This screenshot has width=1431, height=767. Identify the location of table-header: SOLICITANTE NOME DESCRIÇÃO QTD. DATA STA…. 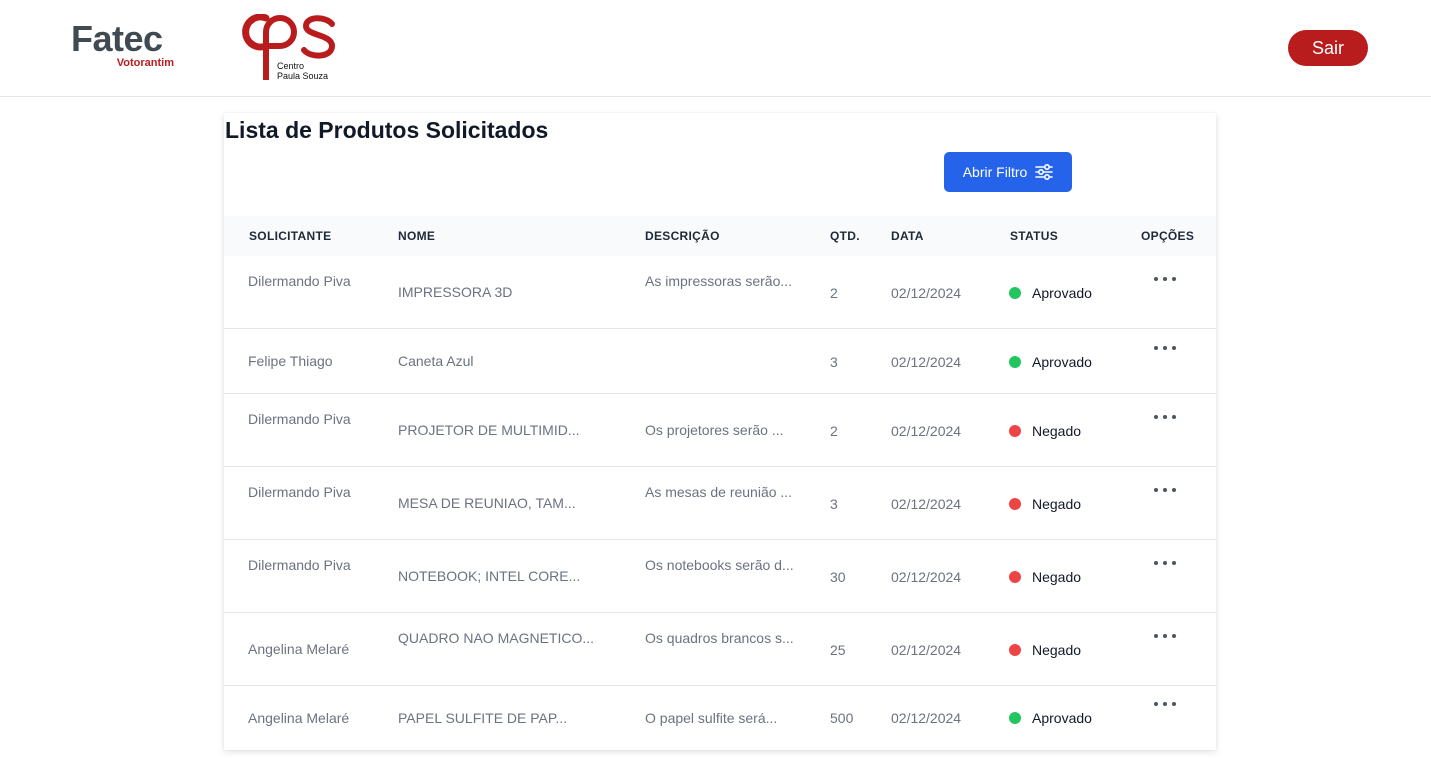
(720, 236).